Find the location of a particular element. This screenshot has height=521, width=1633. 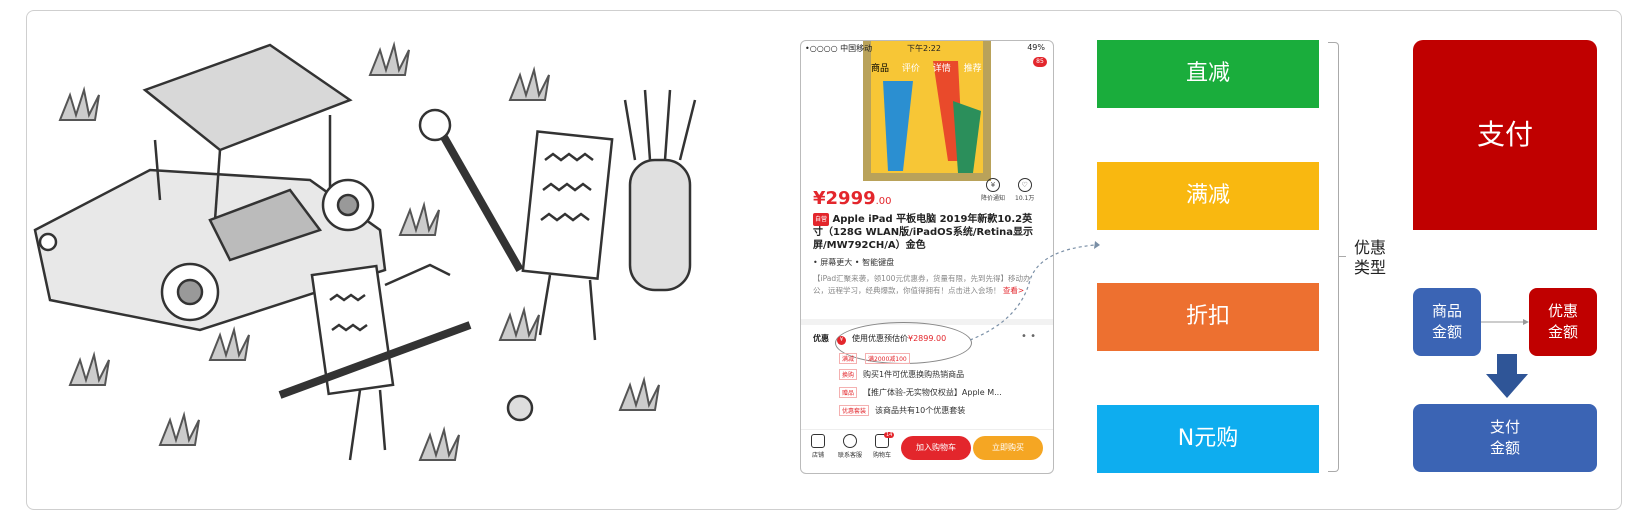

buy-now-button: 立即购买 is located at coordinates (1008, 448).